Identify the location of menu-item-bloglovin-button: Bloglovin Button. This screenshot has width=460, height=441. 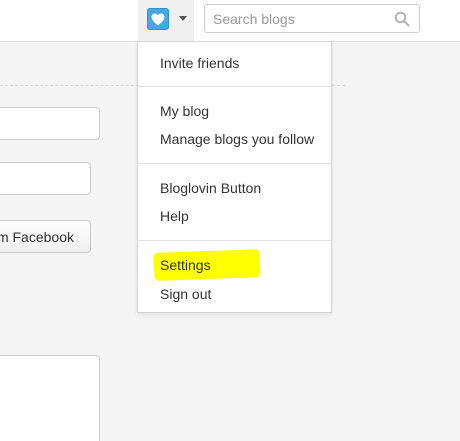
(210, 188).